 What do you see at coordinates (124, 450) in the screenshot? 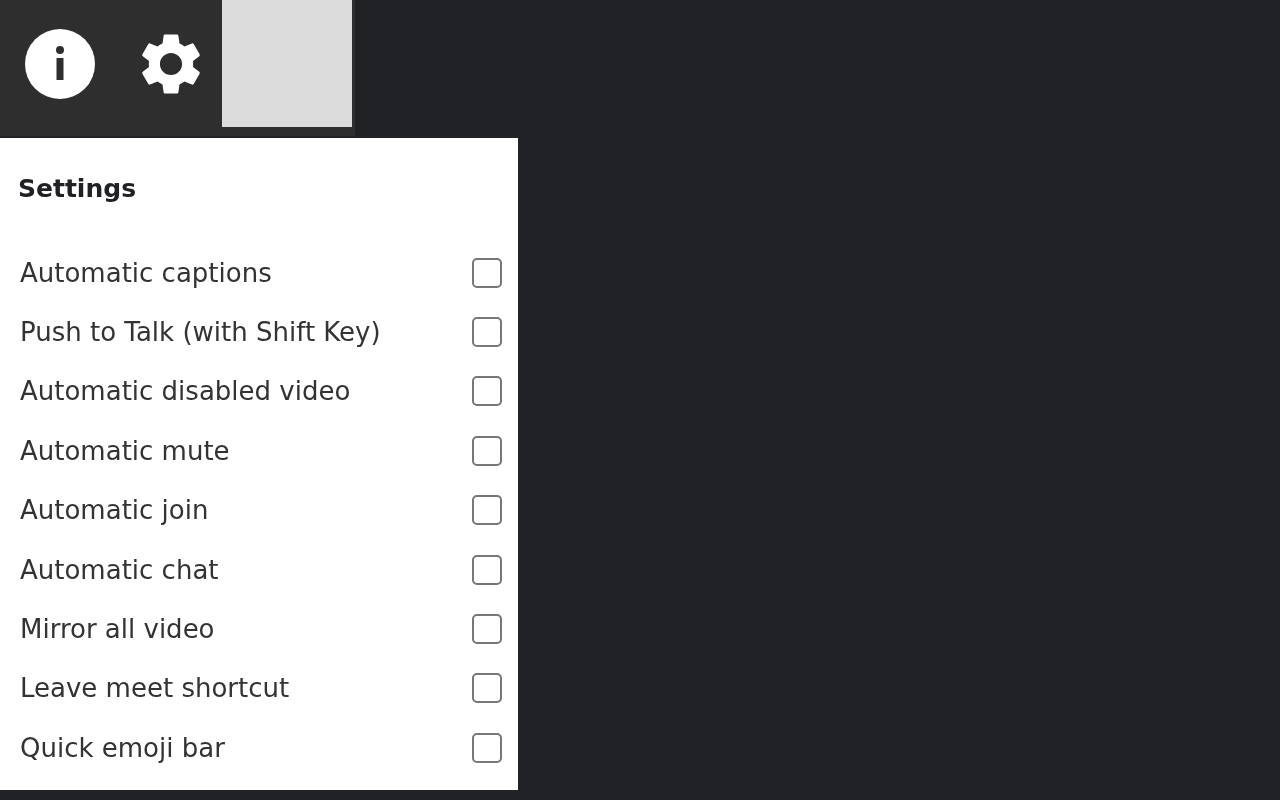
I see `option-label: Automatic mute` at bounding box center [124, 450].